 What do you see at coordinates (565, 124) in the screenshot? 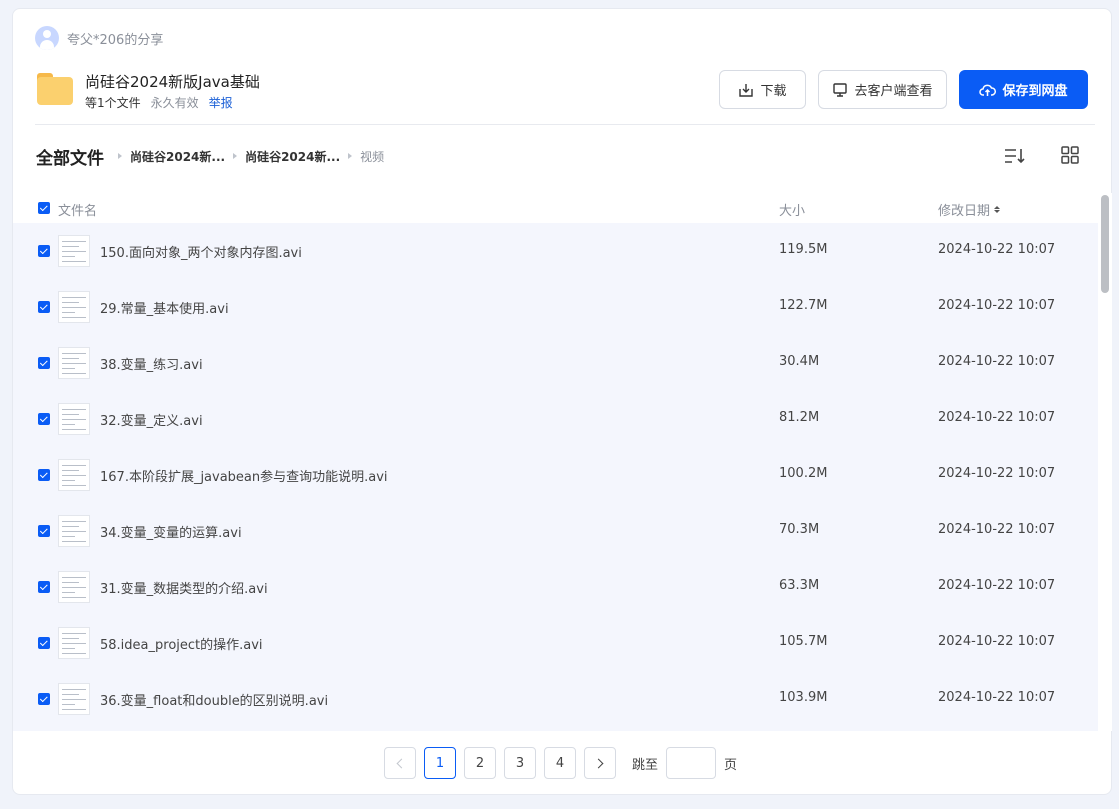
I see `header-divider` at bounding box center [565, 124].